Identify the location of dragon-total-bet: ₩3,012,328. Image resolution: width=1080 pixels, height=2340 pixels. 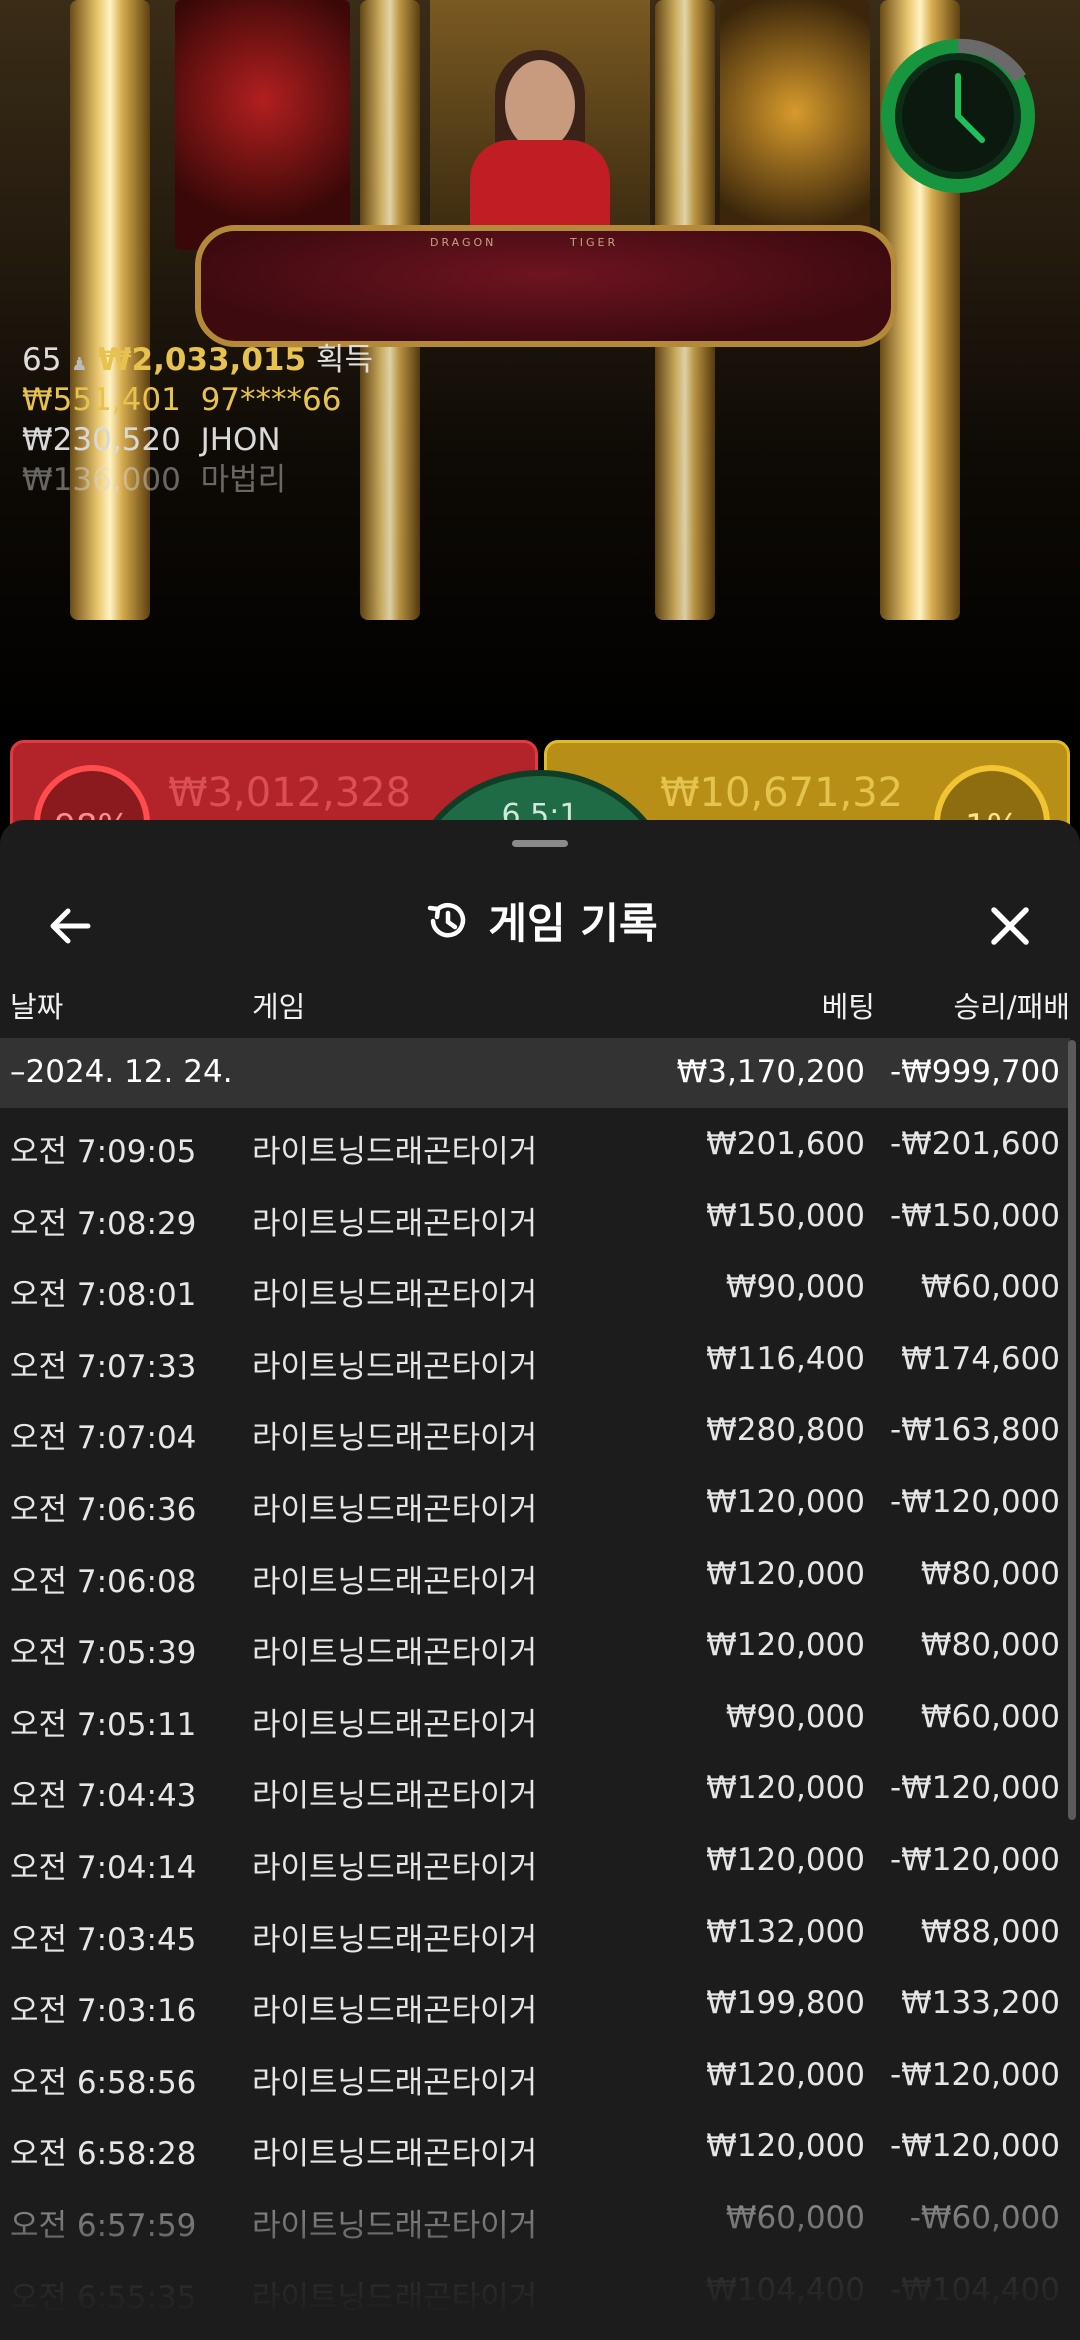
(290, 793).